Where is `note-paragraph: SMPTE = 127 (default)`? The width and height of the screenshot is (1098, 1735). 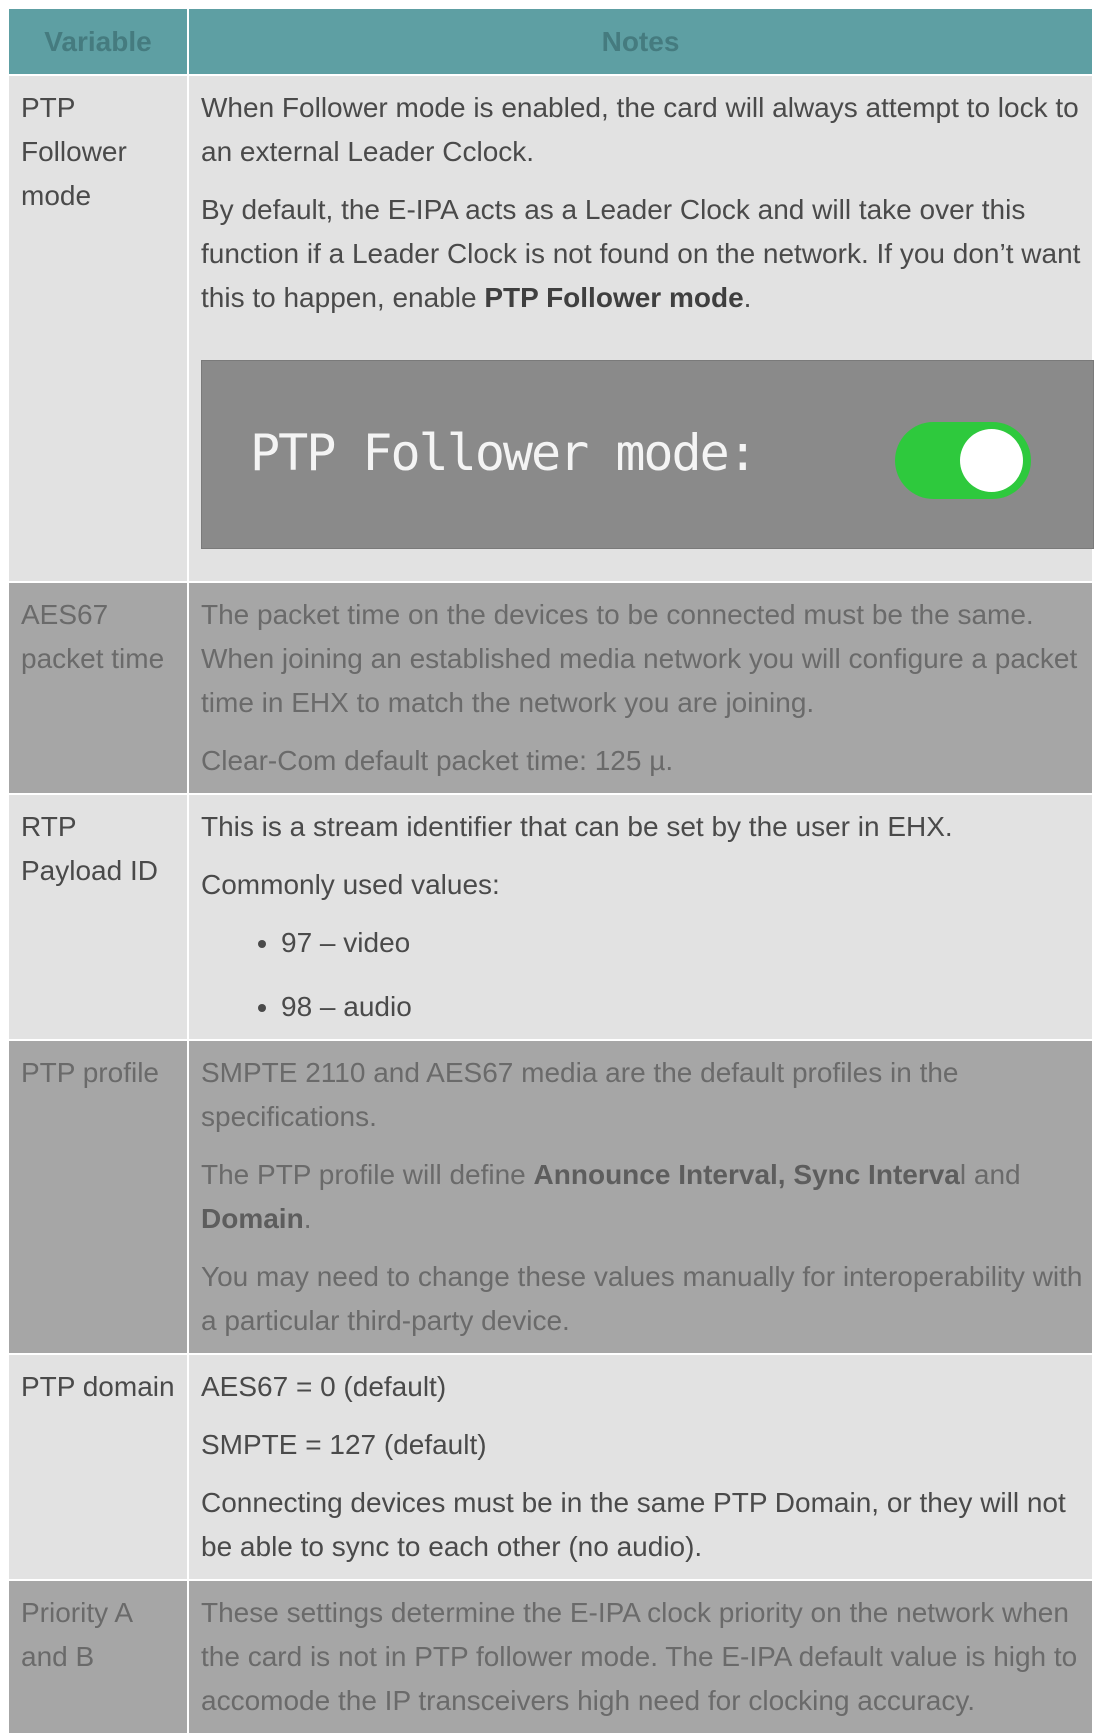 note-paragraph: SMPTE = 127 (default) is located at coordinates (344, 1444).